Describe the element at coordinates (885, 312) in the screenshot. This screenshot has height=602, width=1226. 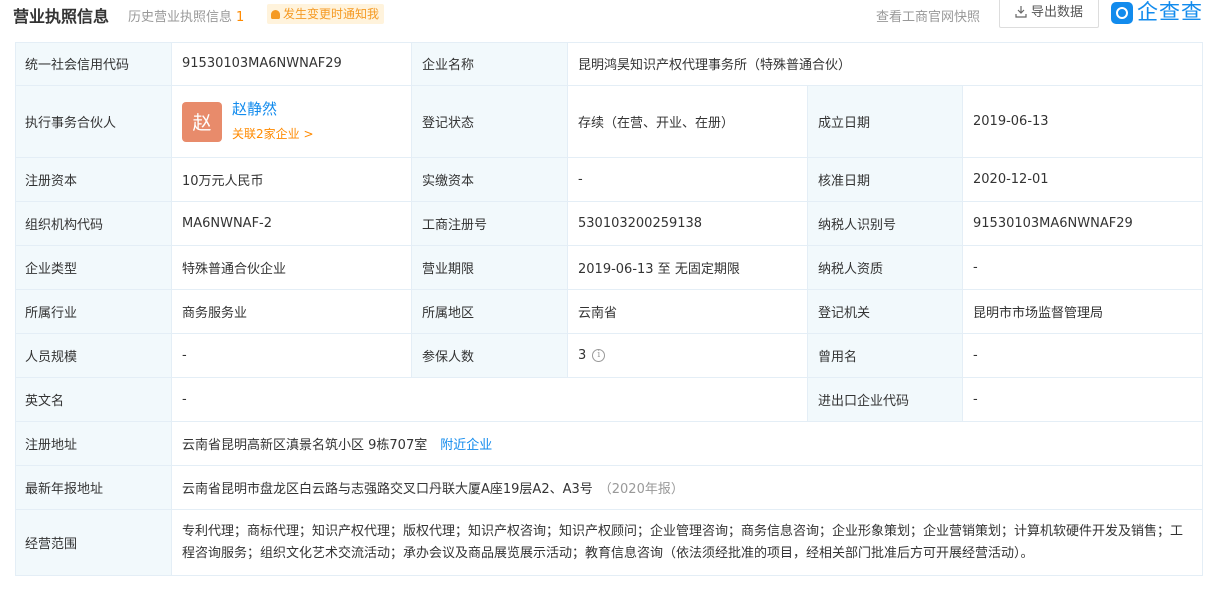
I see `label-reg-authority: 登记机关` at that location.